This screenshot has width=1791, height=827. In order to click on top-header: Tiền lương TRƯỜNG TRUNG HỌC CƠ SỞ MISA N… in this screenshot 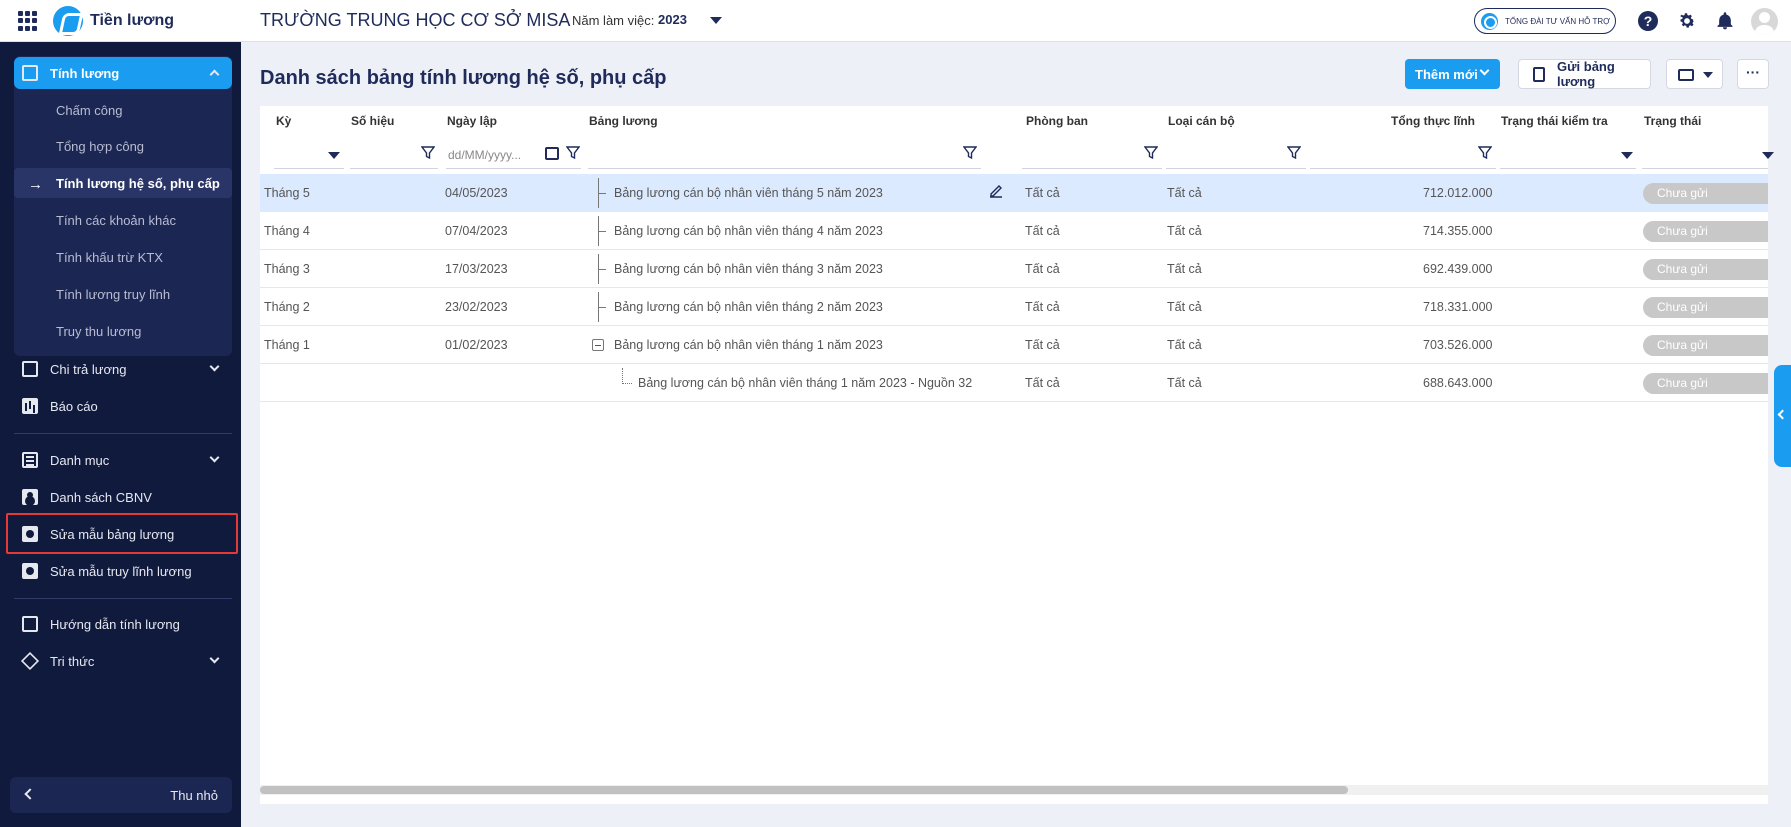, I will do `click(895, 21)`.